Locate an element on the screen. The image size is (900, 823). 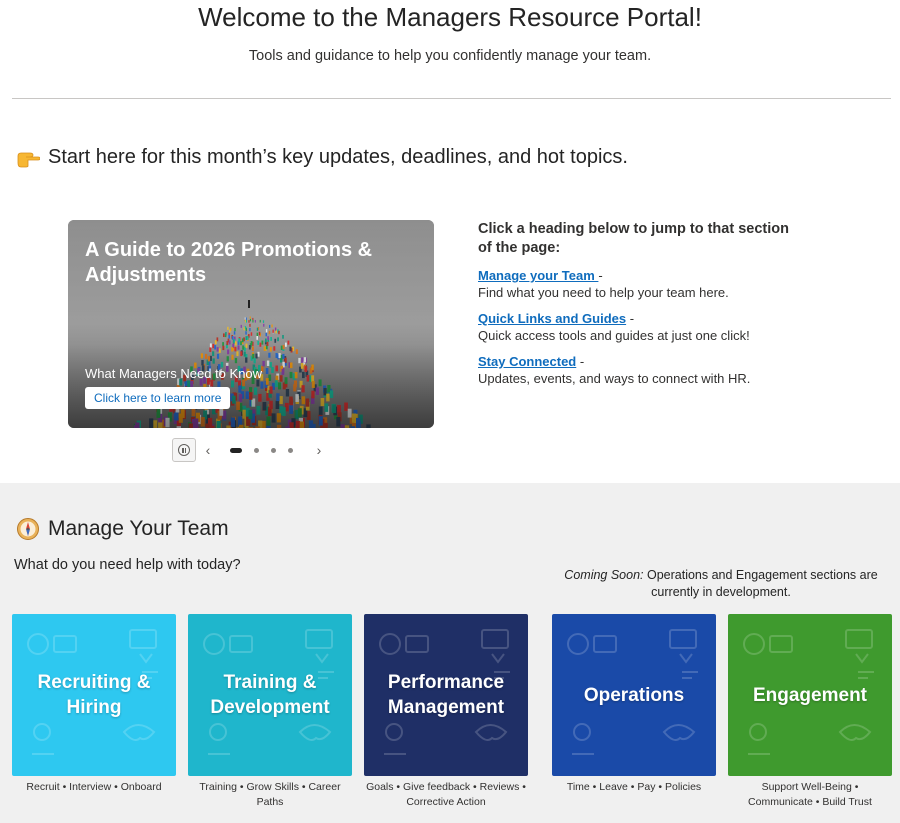
slide-indicators is located at coordinates (267, 450).